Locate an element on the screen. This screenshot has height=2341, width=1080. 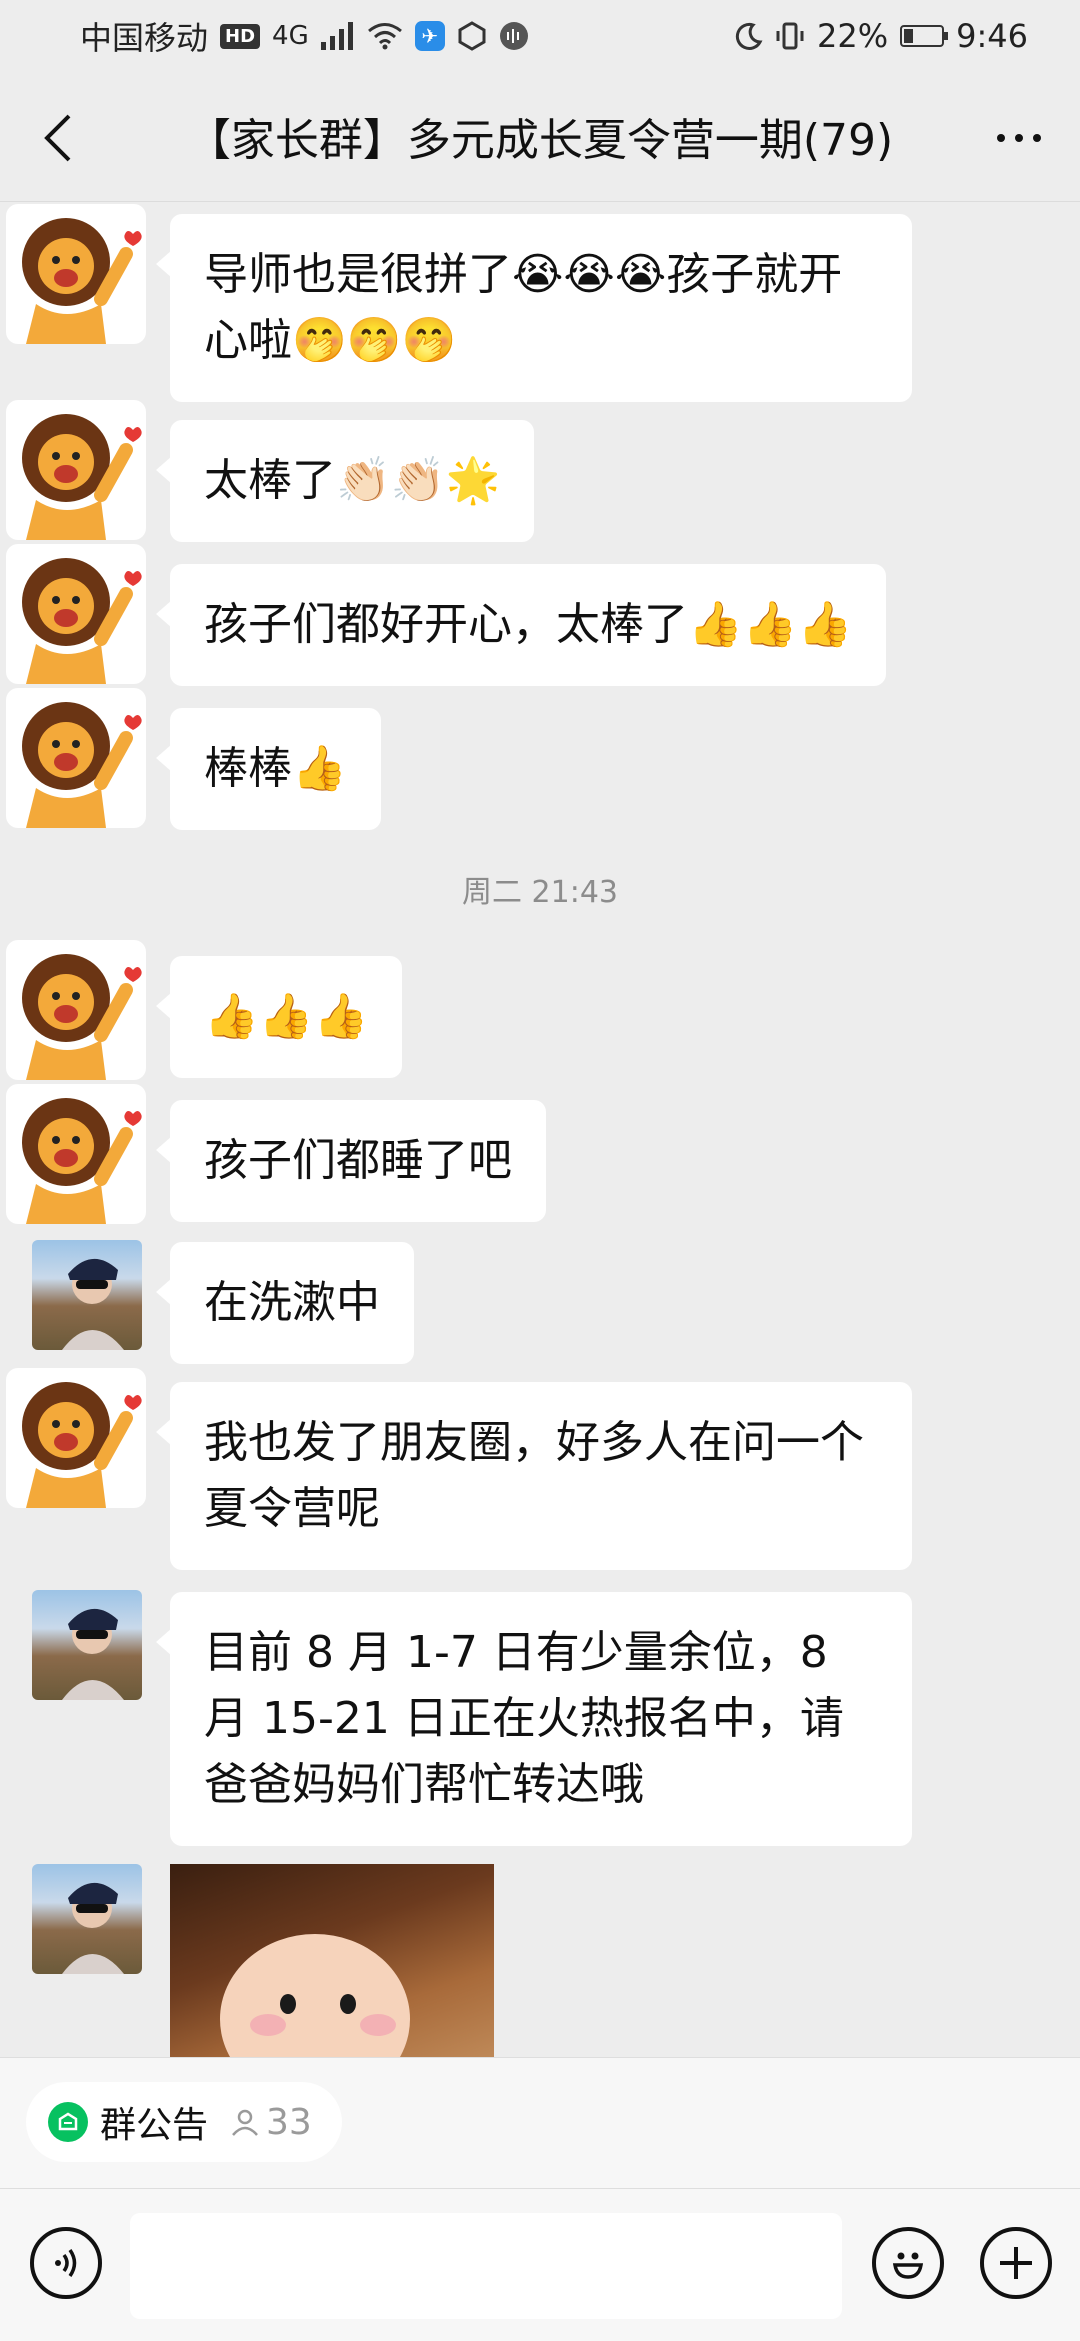
hd-badge: HD is located at coordinates (240, 36).